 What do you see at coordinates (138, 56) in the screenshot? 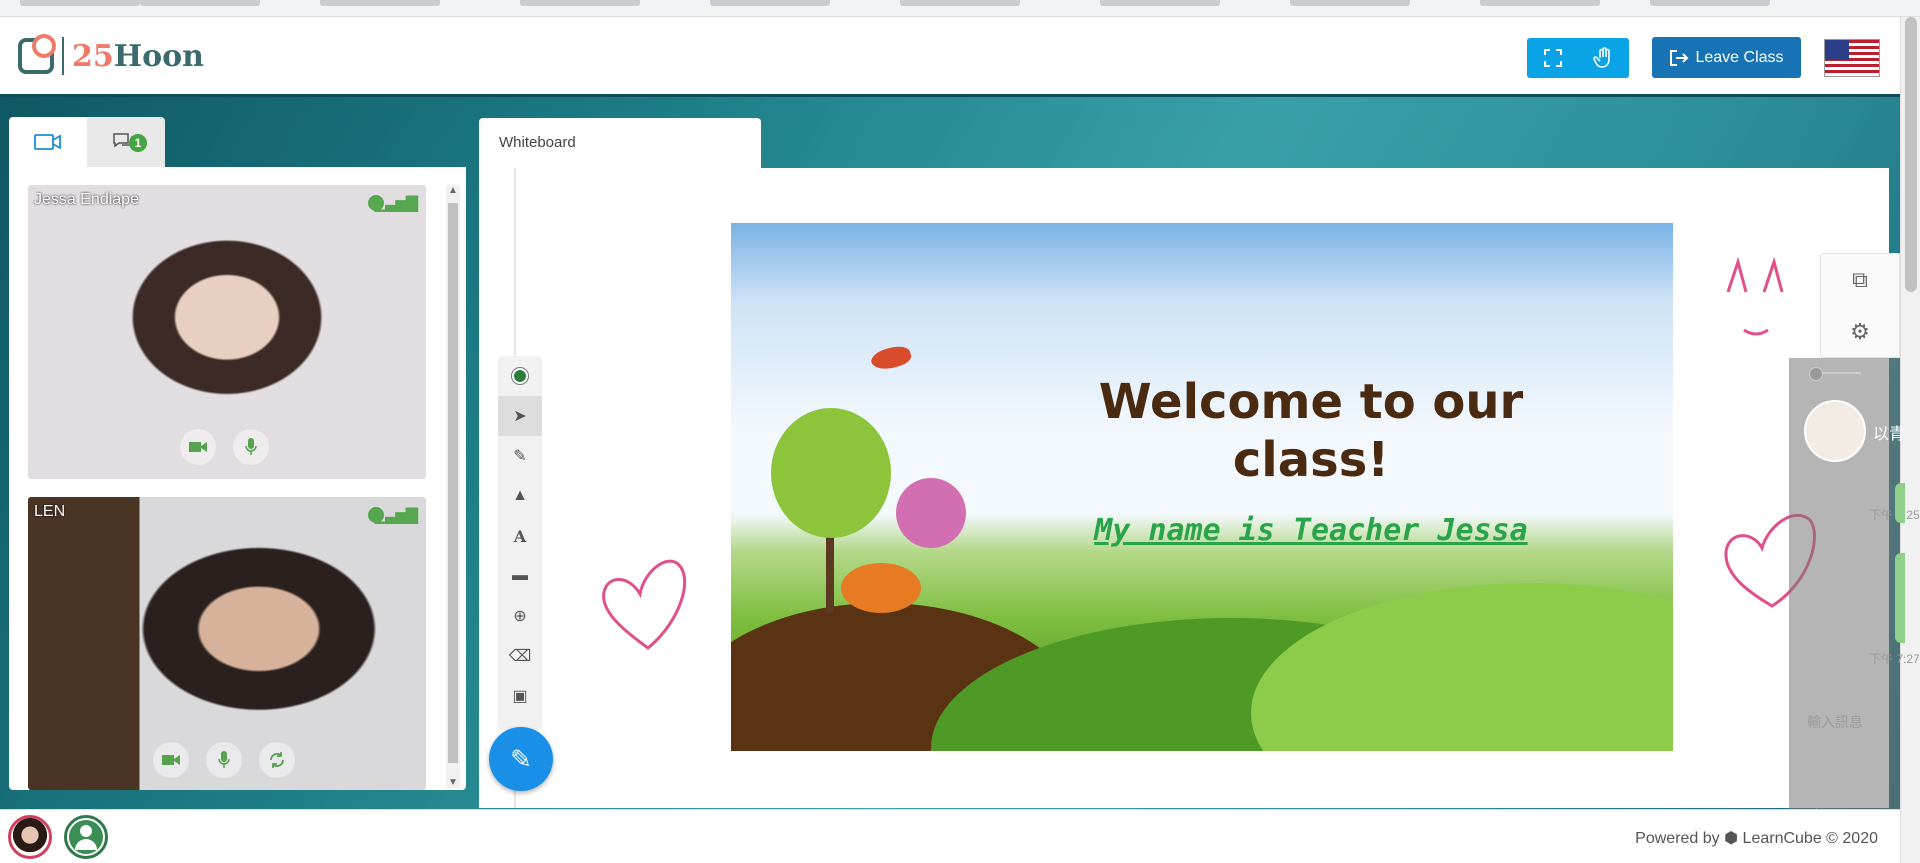
I see `logo-text: 25Hoon` at bounding box center [138, 56].